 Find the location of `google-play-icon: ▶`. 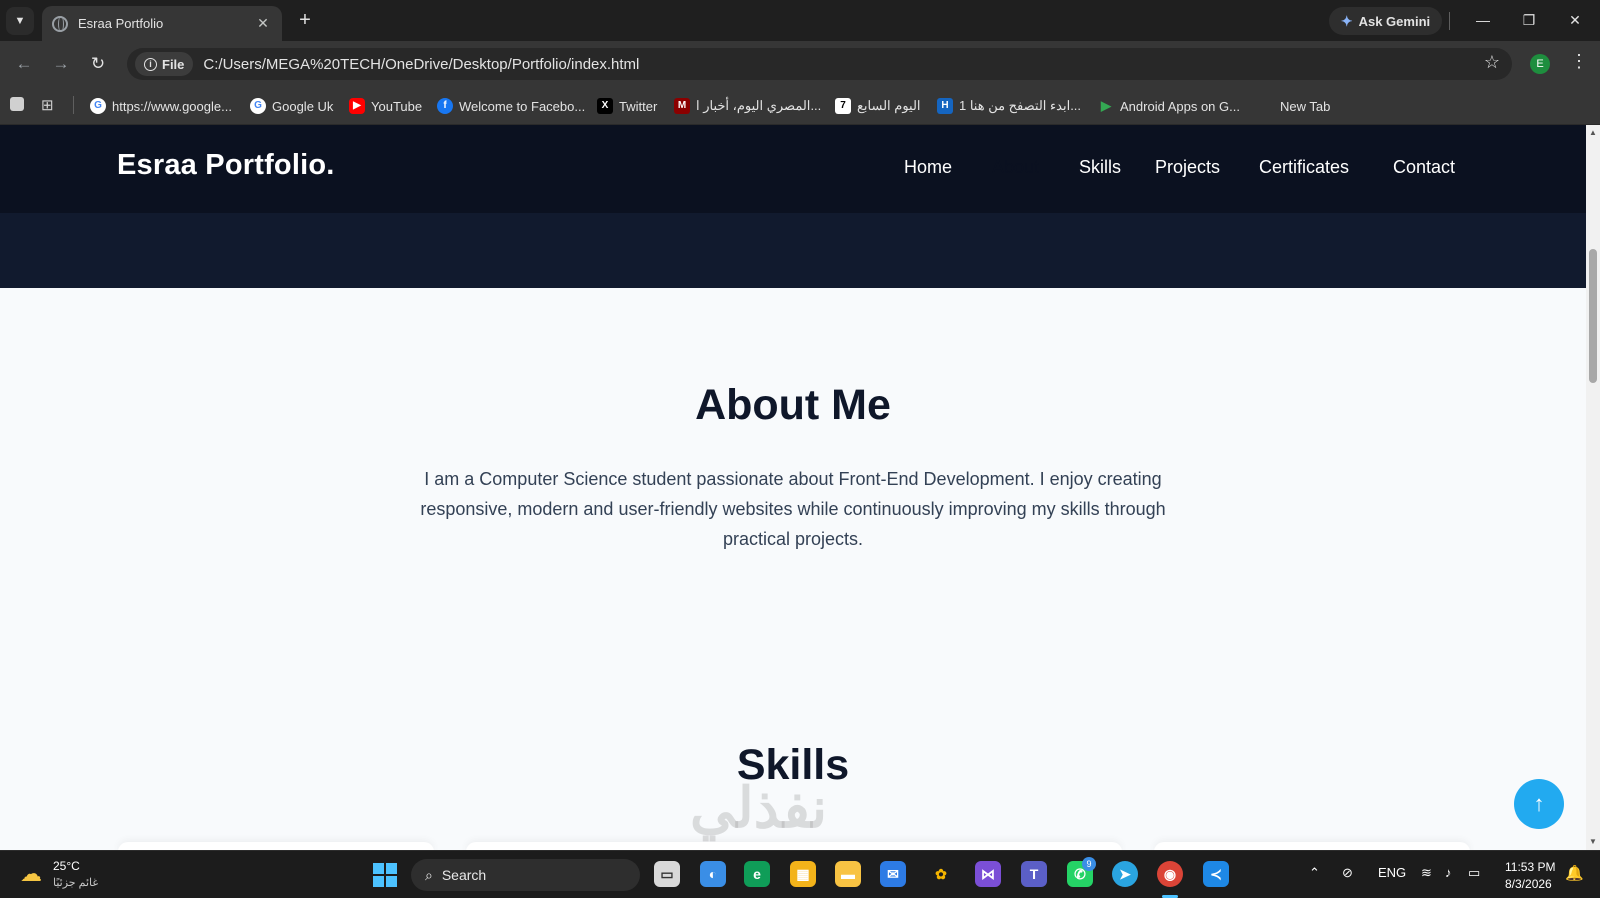

google-play-icon: ▶ is located at coordinates (1106, 105).